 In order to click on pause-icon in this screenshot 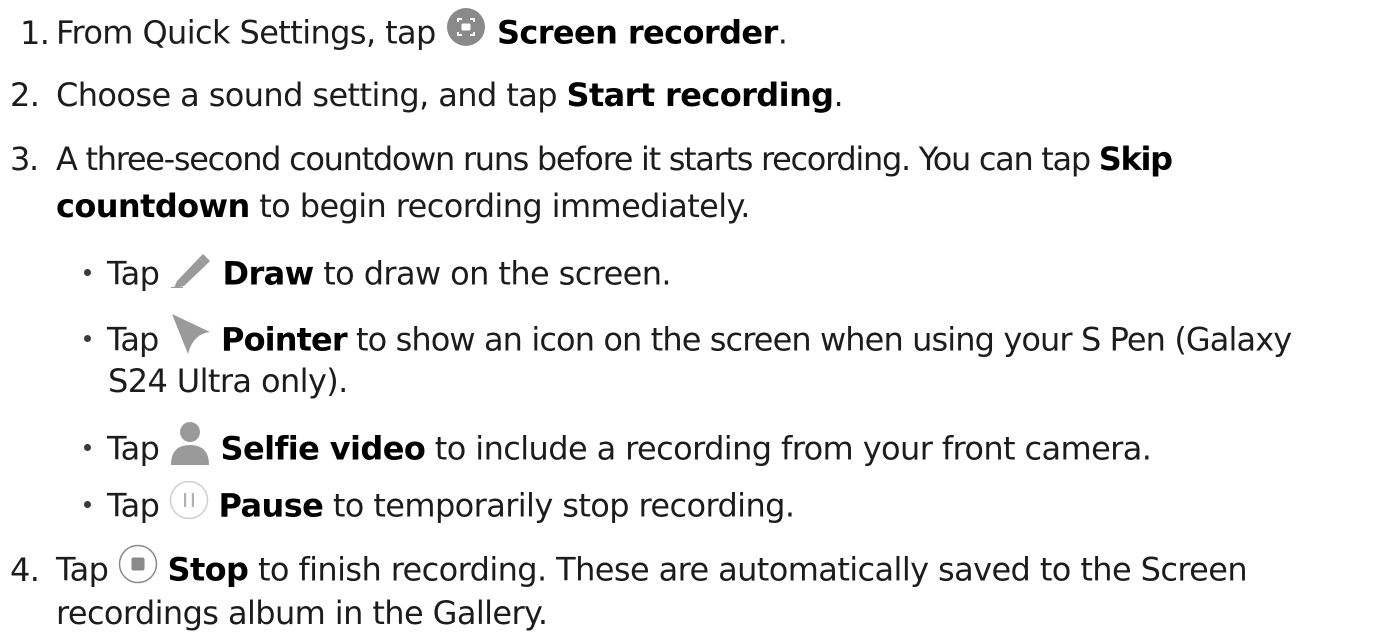, I will do `click(189, 504)`.